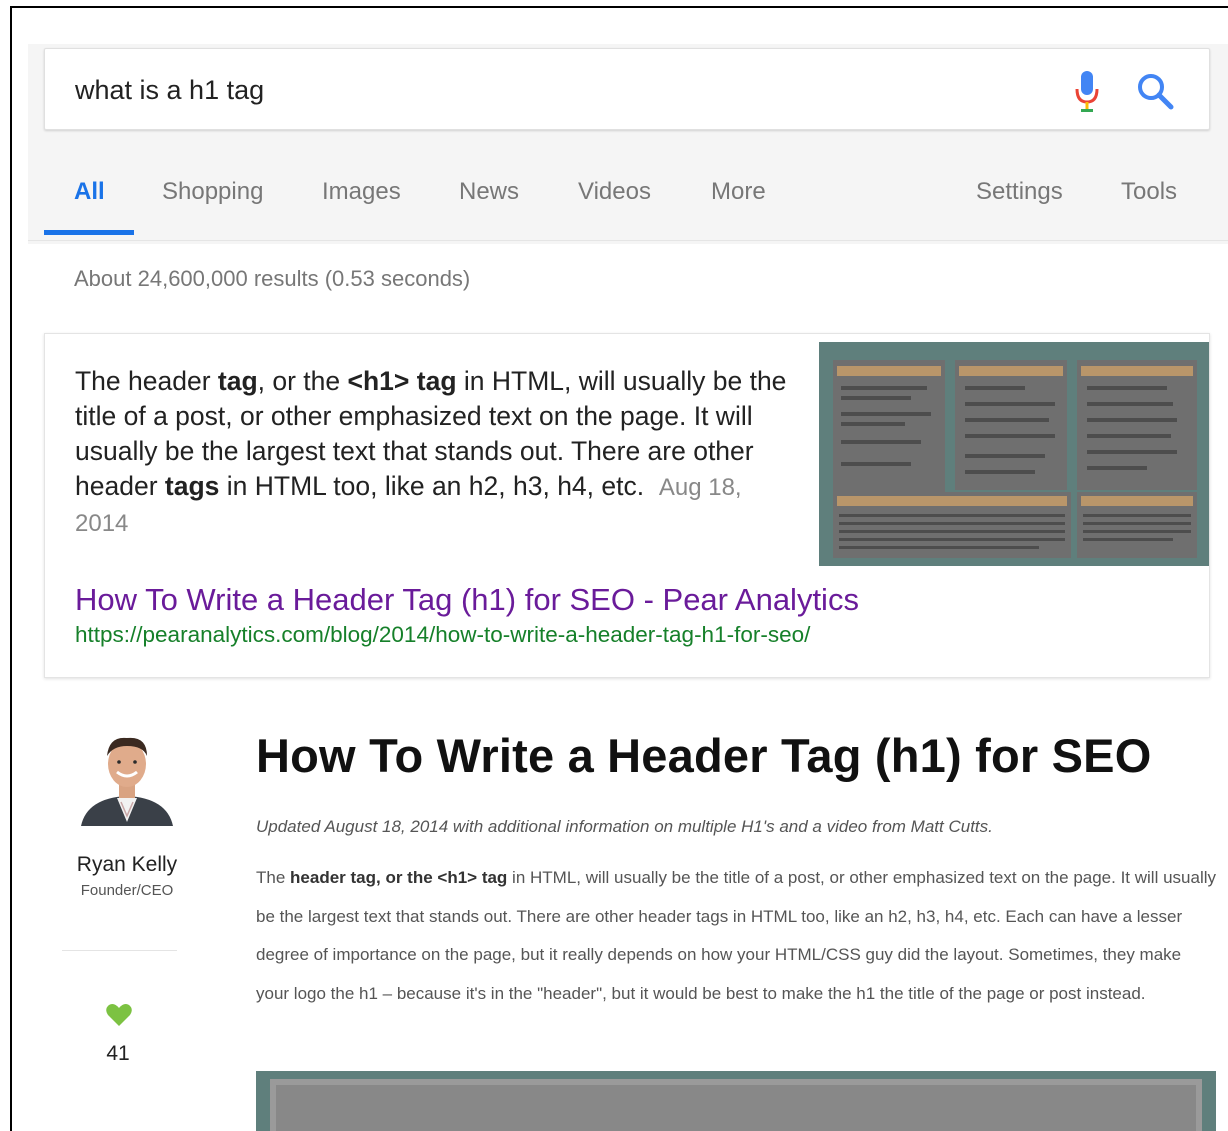  What do you see at coordinates (169, 90) in the screenshot?
I see `search-input: what is a h1 tag` at bounding box center [169, 90].